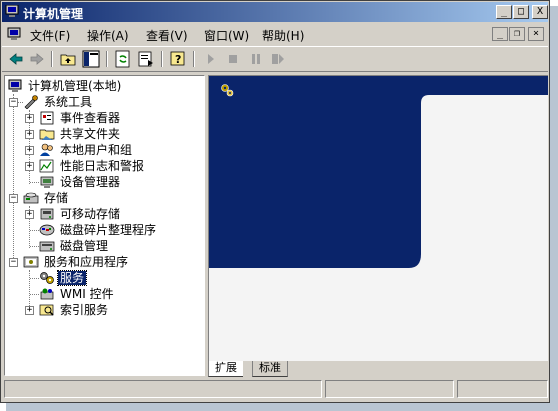 This screenshot has width=558, height=411. What do you see at coordinates (123, 59) in the screenshot?
I see `refresh-icon` at bounding box center [123, 59].